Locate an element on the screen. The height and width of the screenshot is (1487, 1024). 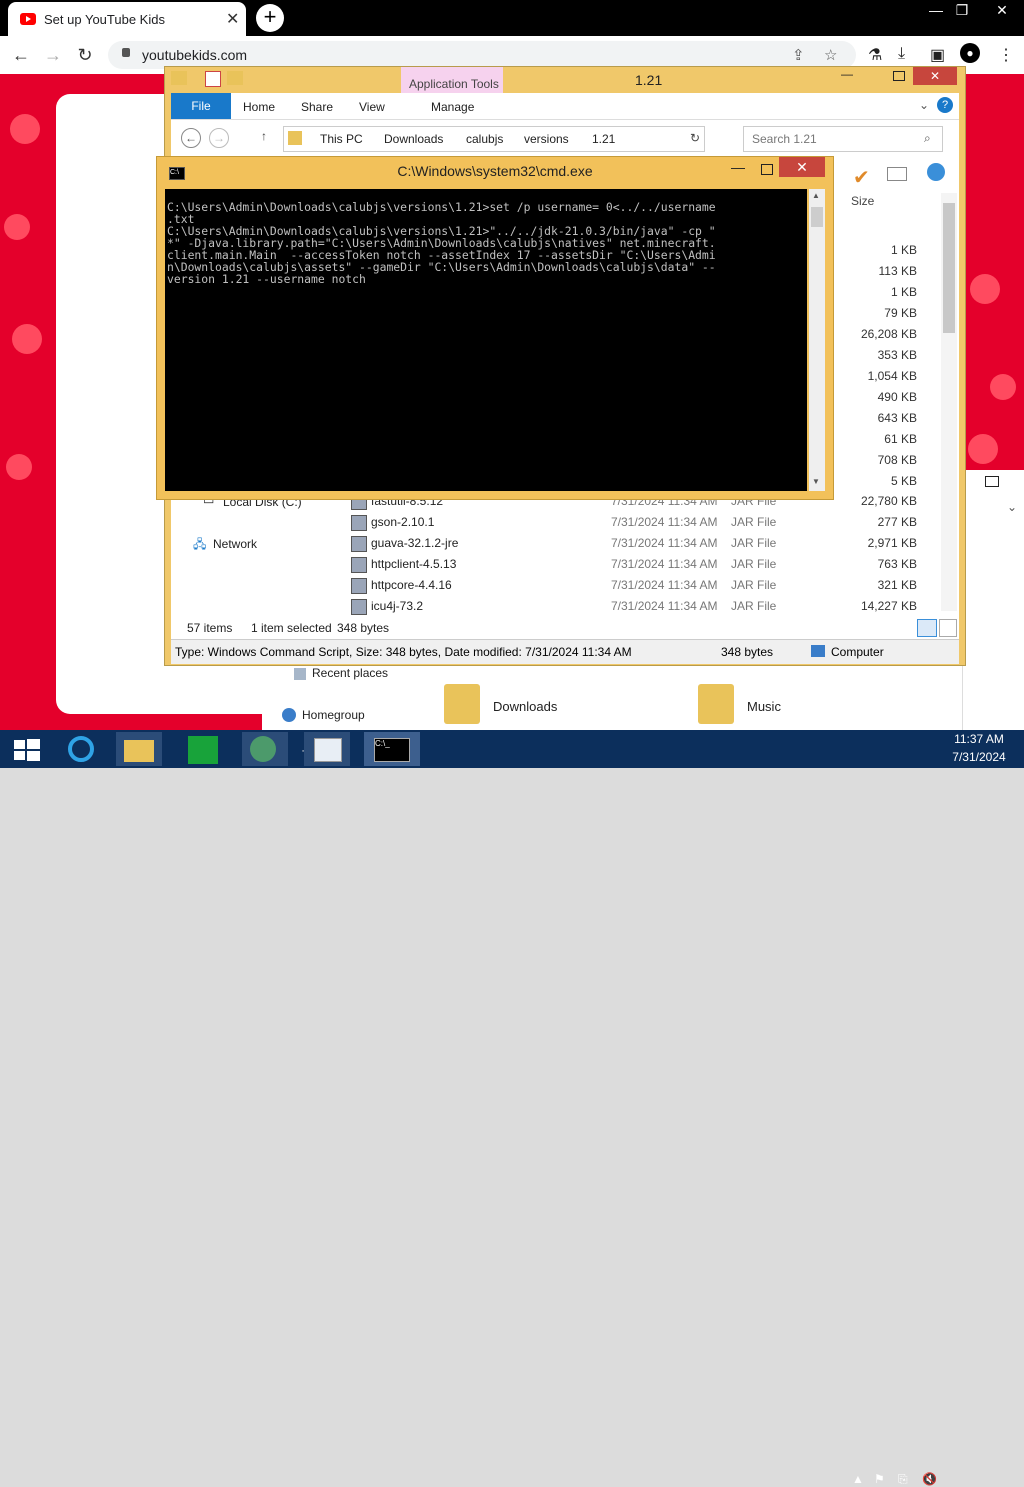
tab-view: View is located at coordinates (372, 107).